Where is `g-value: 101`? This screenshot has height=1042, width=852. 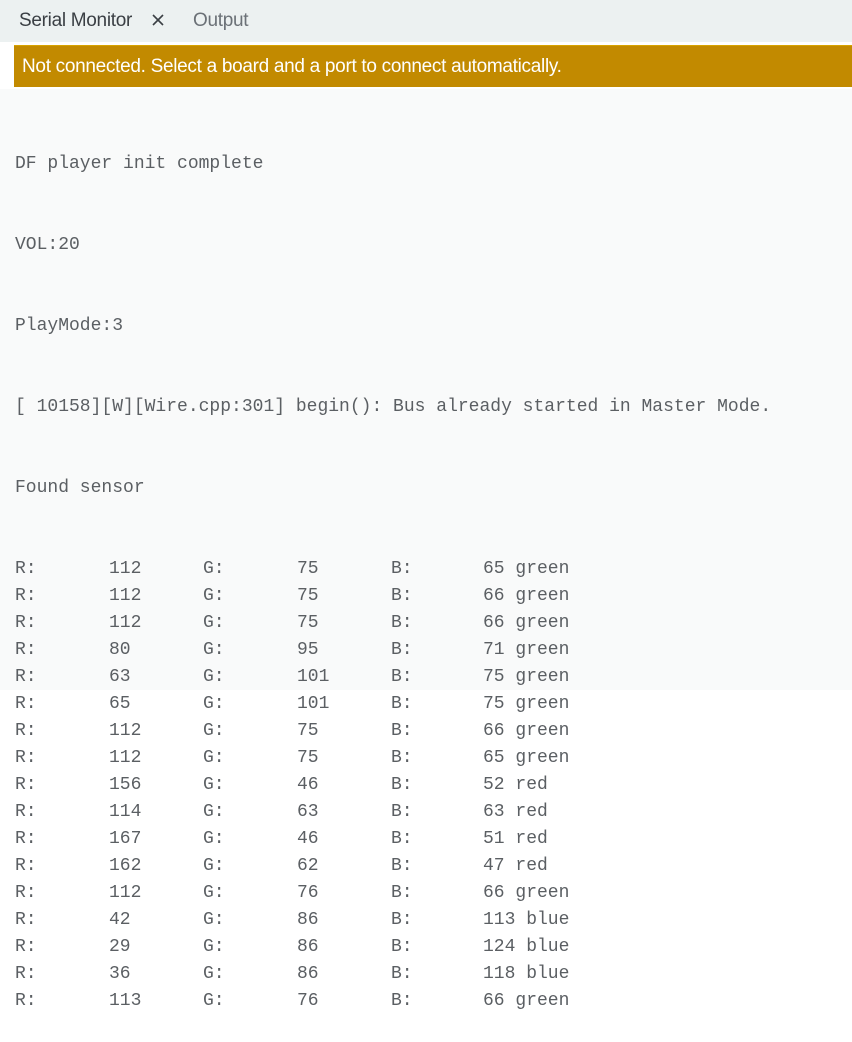
g-value: 101 is located at coordinates (313, 677).